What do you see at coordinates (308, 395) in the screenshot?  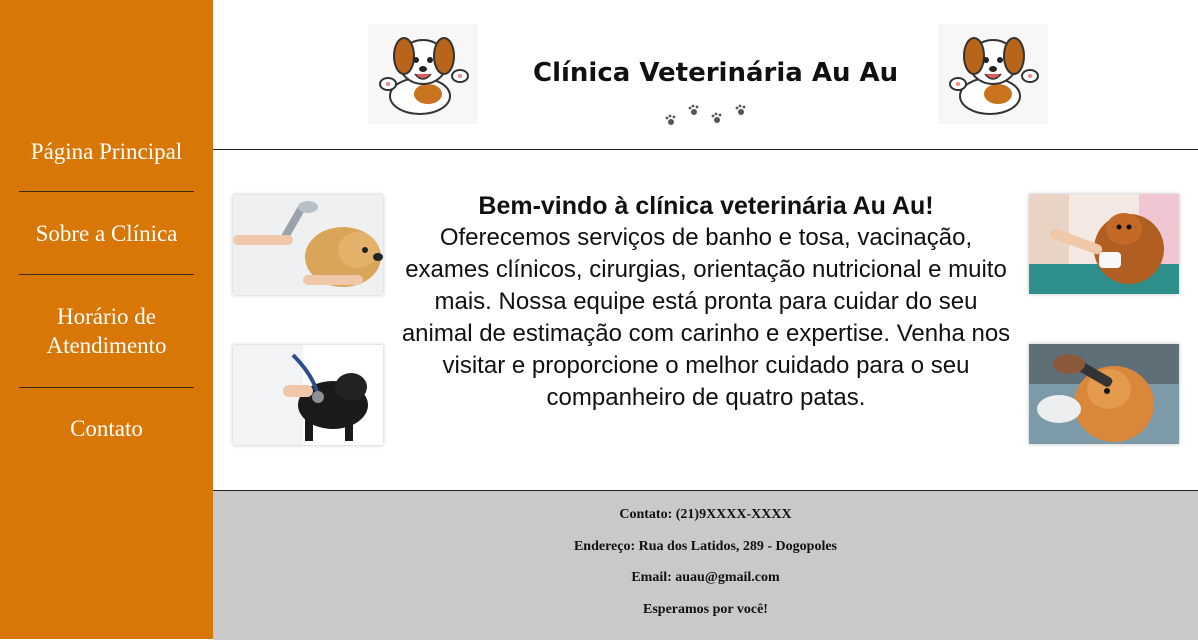 I see `dog-stethoscope-photo` at bounding box center [308, 395].